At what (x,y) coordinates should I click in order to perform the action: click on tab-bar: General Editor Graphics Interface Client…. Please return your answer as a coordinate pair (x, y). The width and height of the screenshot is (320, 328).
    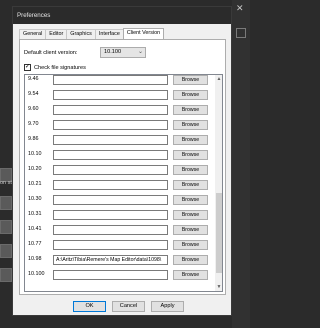
    Looking at the image, I should click on (92, 33).